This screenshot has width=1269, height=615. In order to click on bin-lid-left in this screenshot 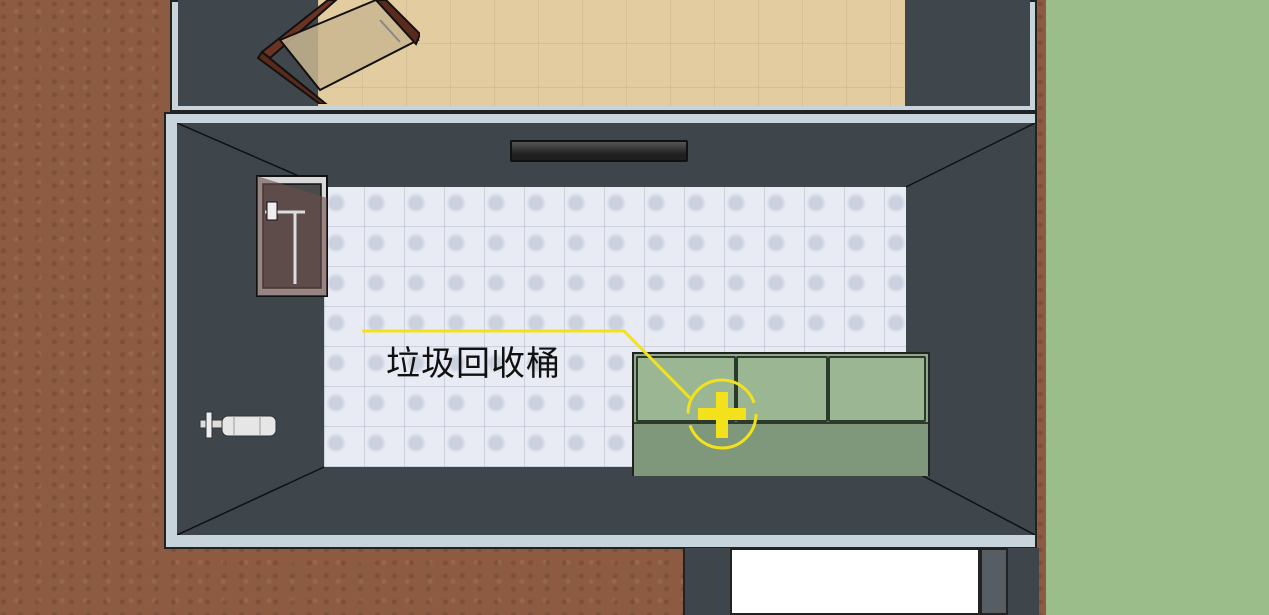, I will do `click(686, 389)`.